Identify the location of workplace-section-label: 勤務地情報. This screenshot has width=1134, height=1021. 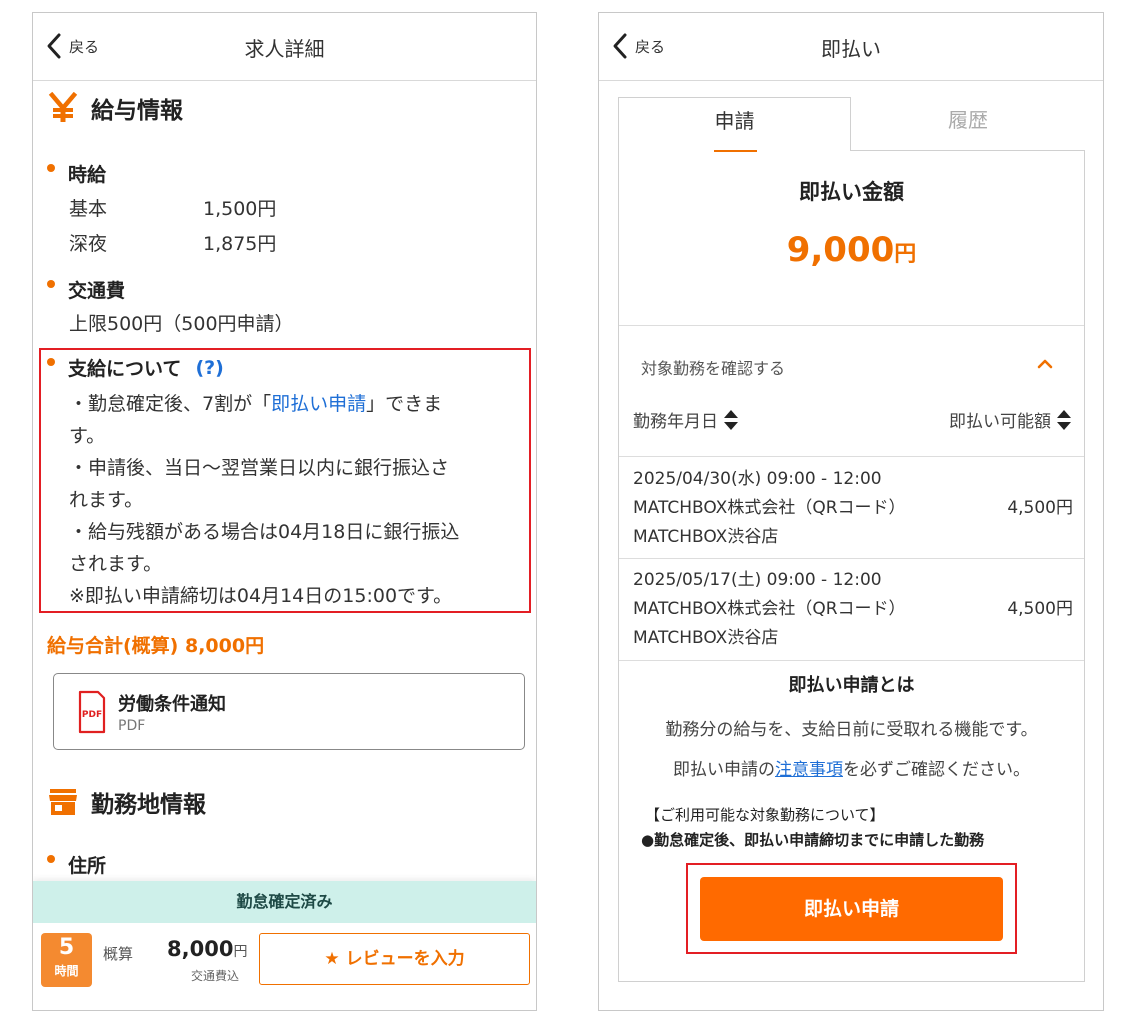
(148, 805).